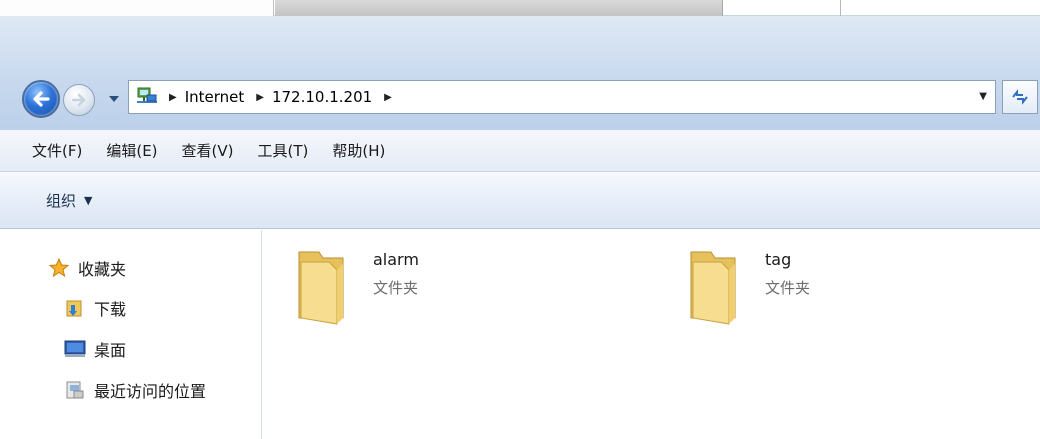  What do you see at coordinates (131, 150) in the screenshot?
I see `menu-edit: 编辑(E)` at bounding box center [131, 150].